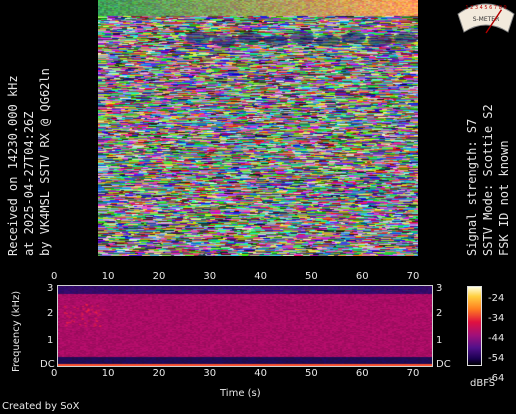  I want to click on y-tick-label-right: 1, so click(439, 340).